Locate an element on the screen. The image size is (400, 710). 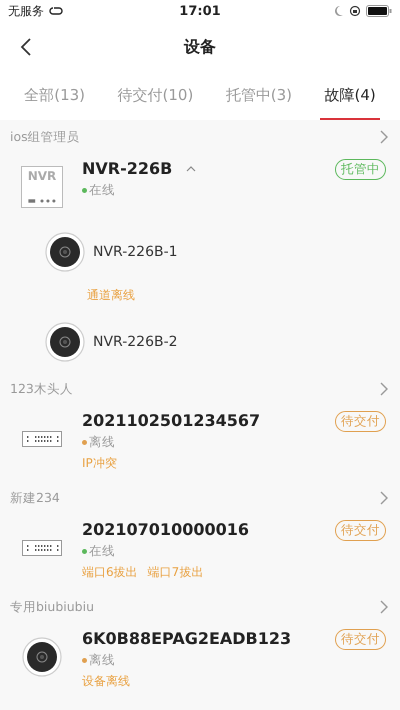
link-icon is located at coordinates (56, 11).